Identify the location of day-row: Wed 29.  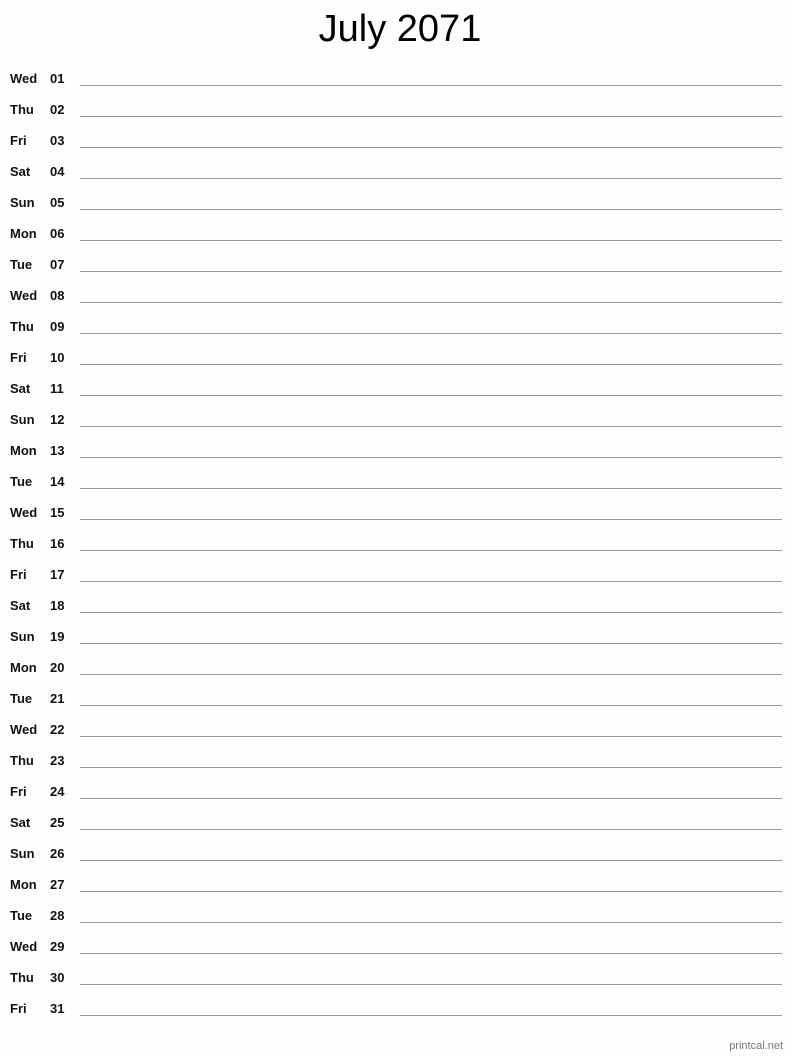
(396, 956).